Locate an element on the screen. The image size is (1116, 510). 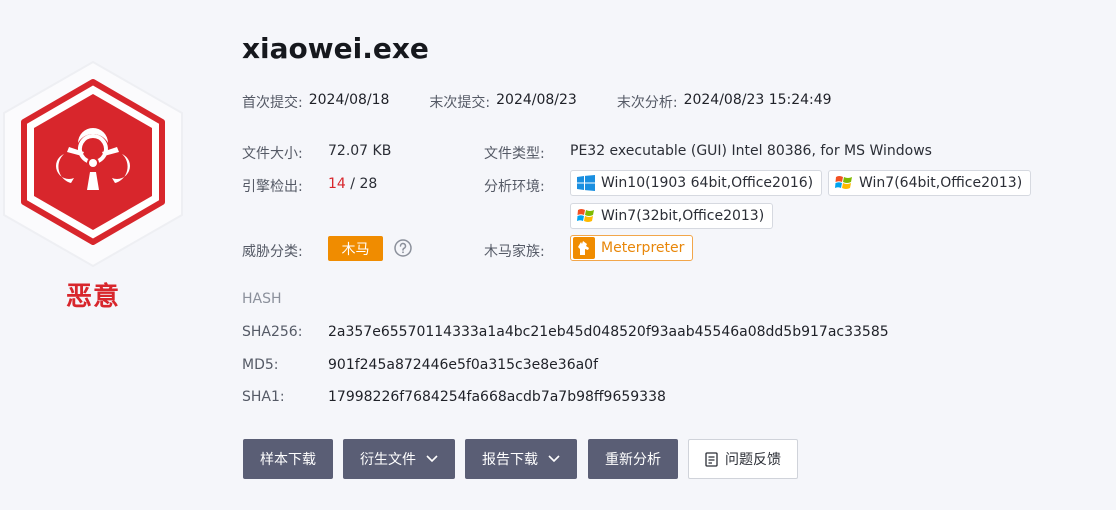
derived-files-label: 衍生文件 is located at coordinates (388, 460).